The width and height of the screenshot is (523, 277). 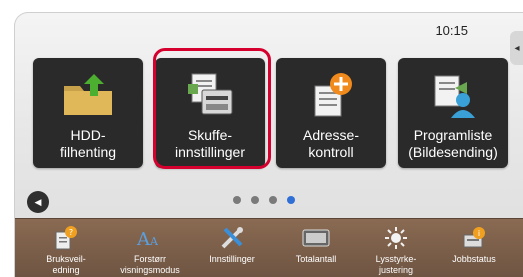 What do you see at coordinates (66, 264) in the screenshot?
I see `bar-label: Bruksveil- edning` at bounding box center [66, 264].